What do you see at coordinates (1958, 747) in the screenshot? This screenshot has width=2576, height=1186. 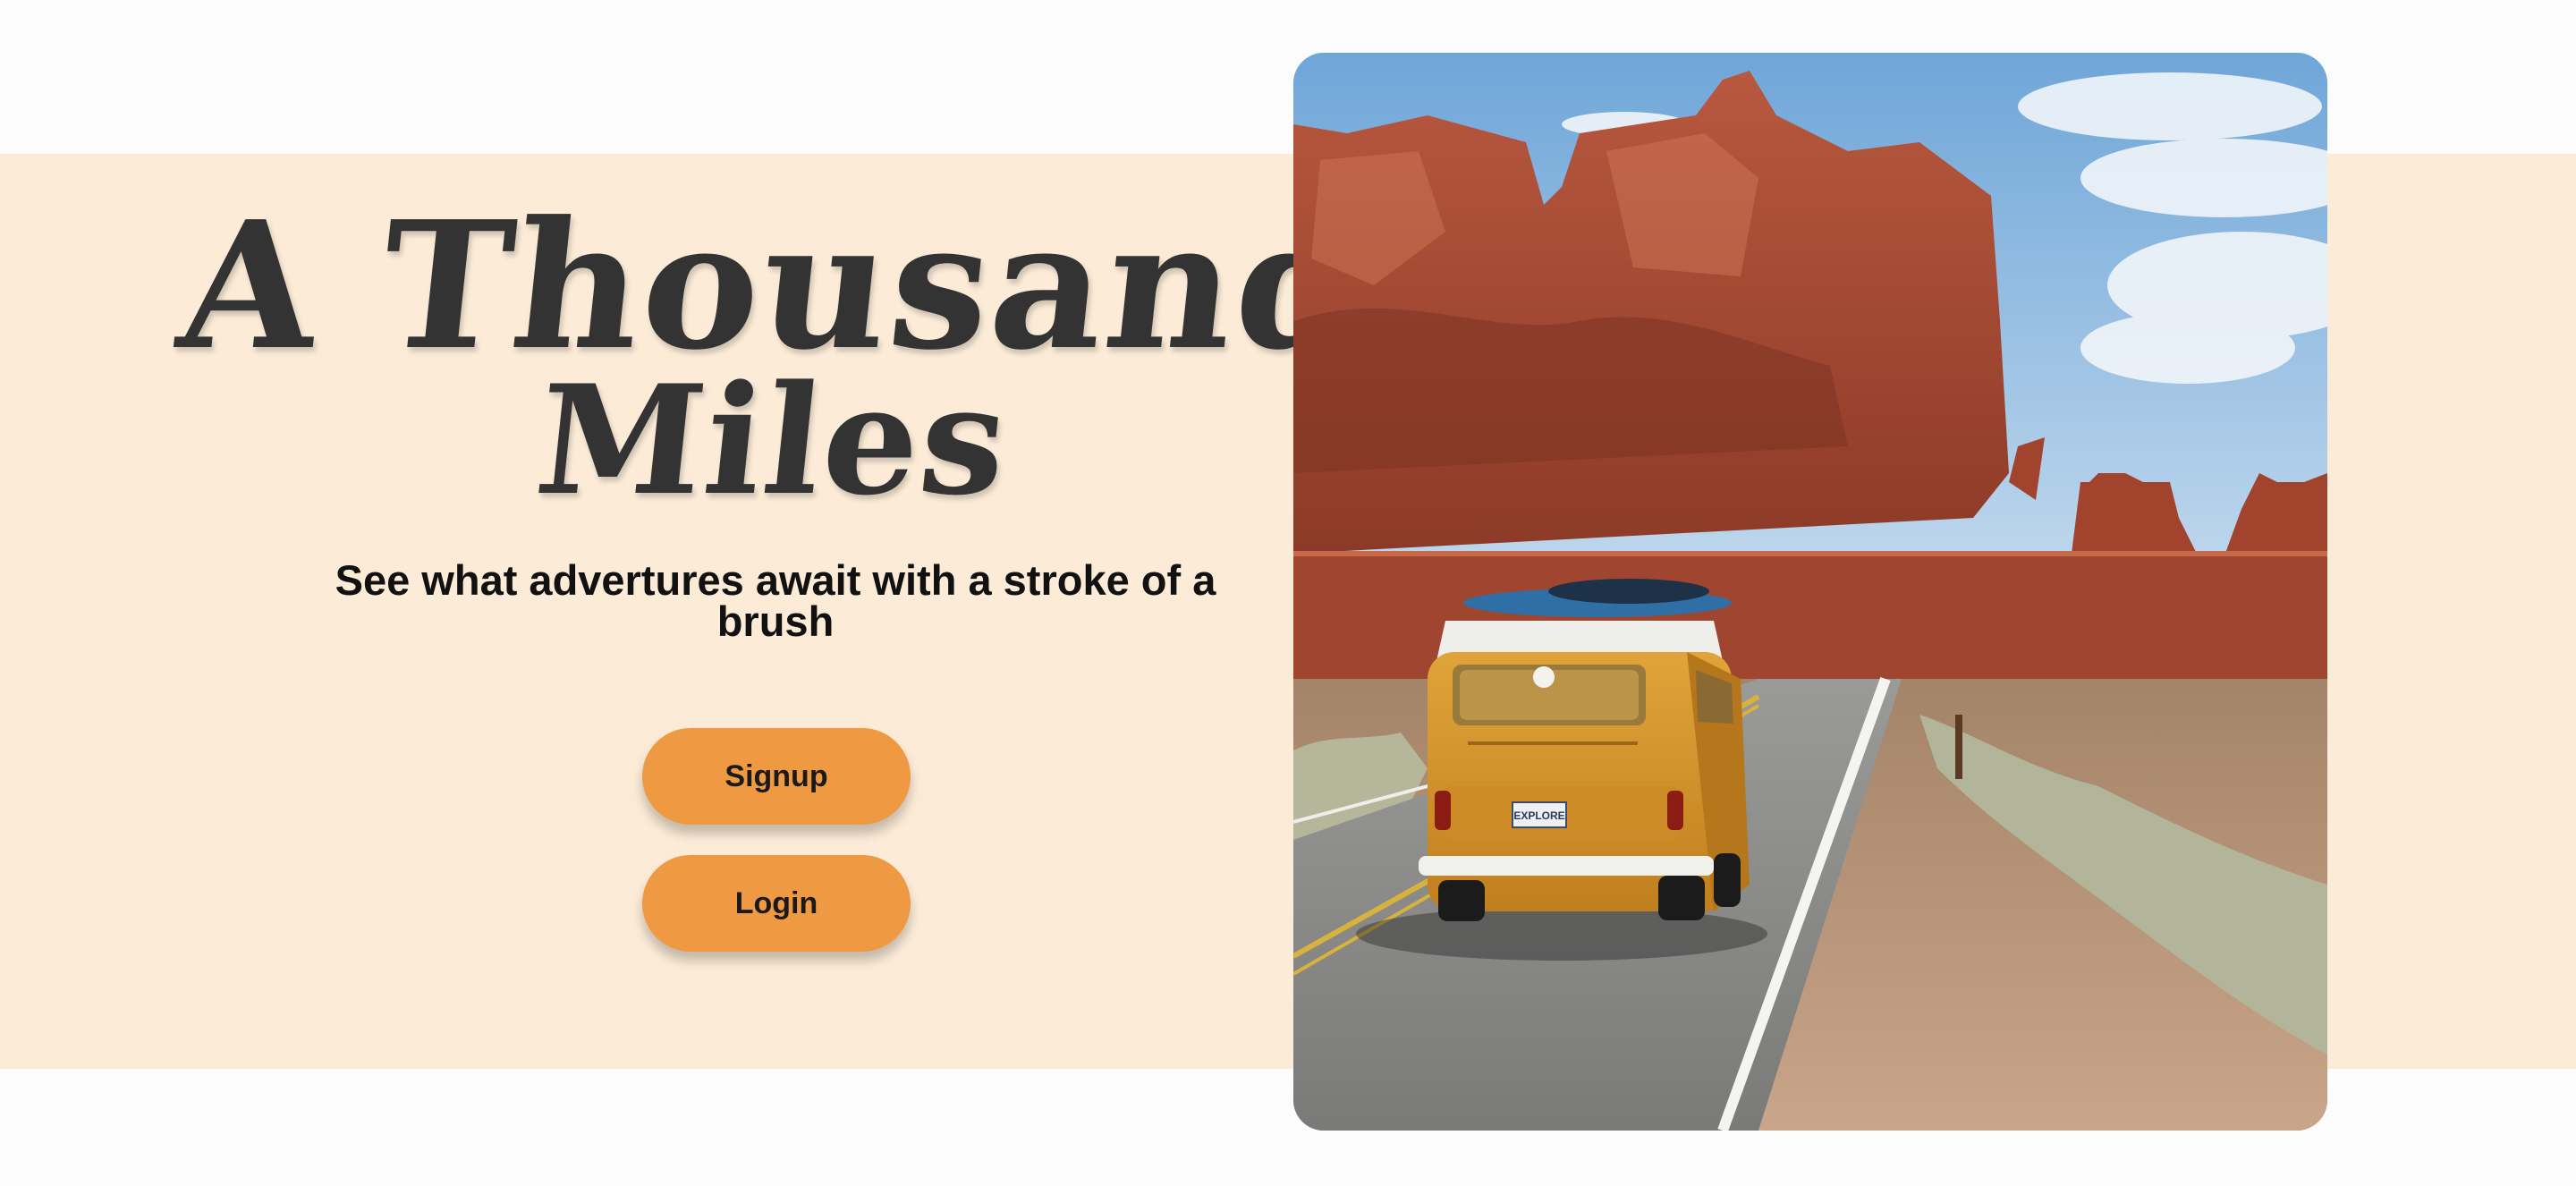 I see `road-post` at bounding box center [1958, 747].